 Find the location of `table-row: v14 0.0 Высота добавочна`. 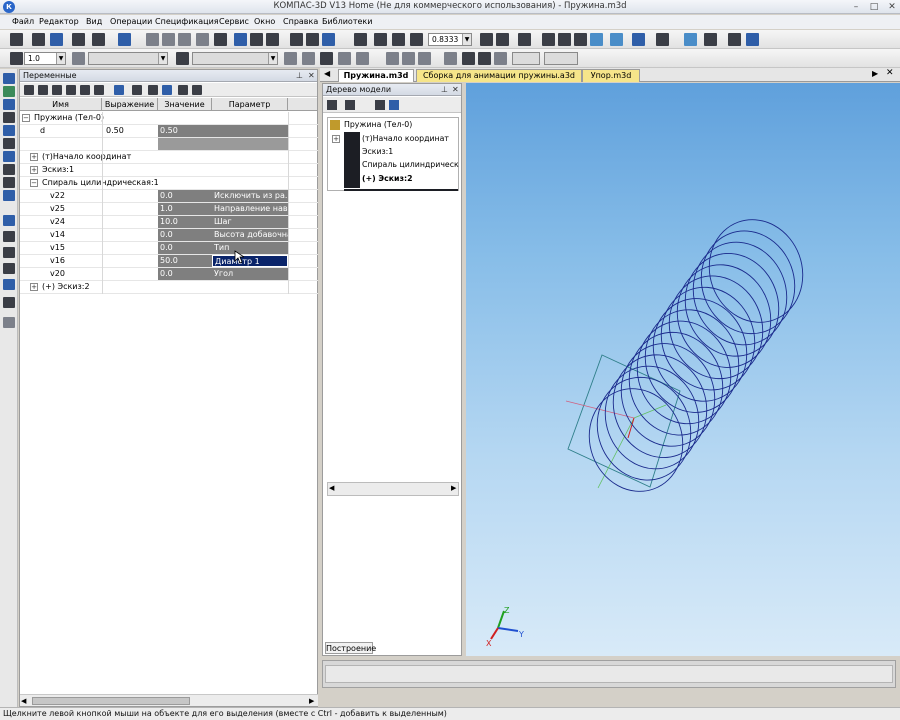

table-row: v14 0.0 Высота добавочна is located at coordinates (169, 235).